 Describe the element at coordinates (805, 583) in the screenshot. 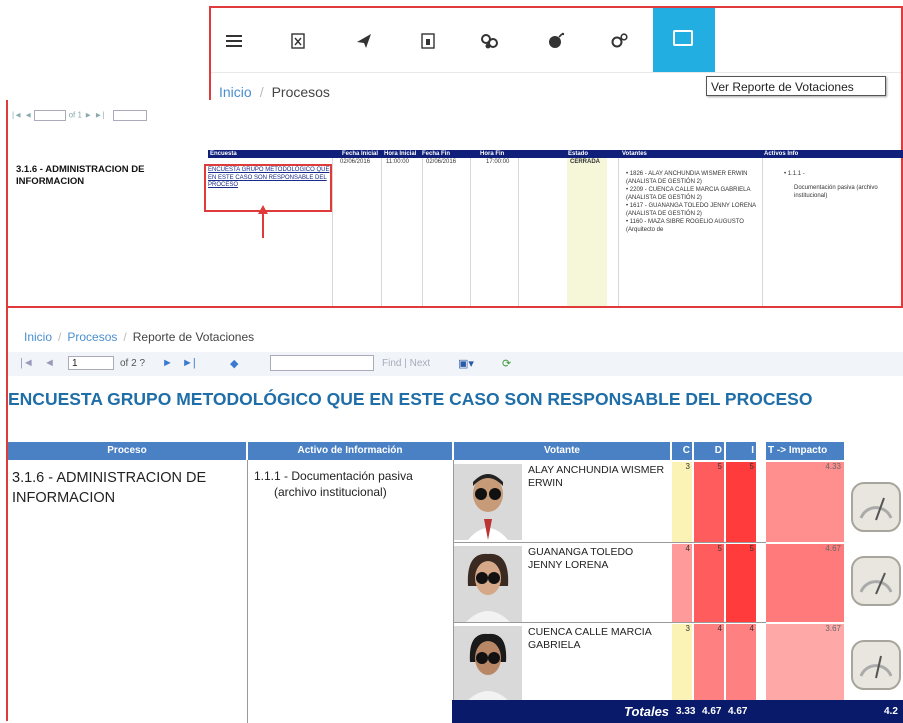

I see `score-t-2: 4.67` at that location.